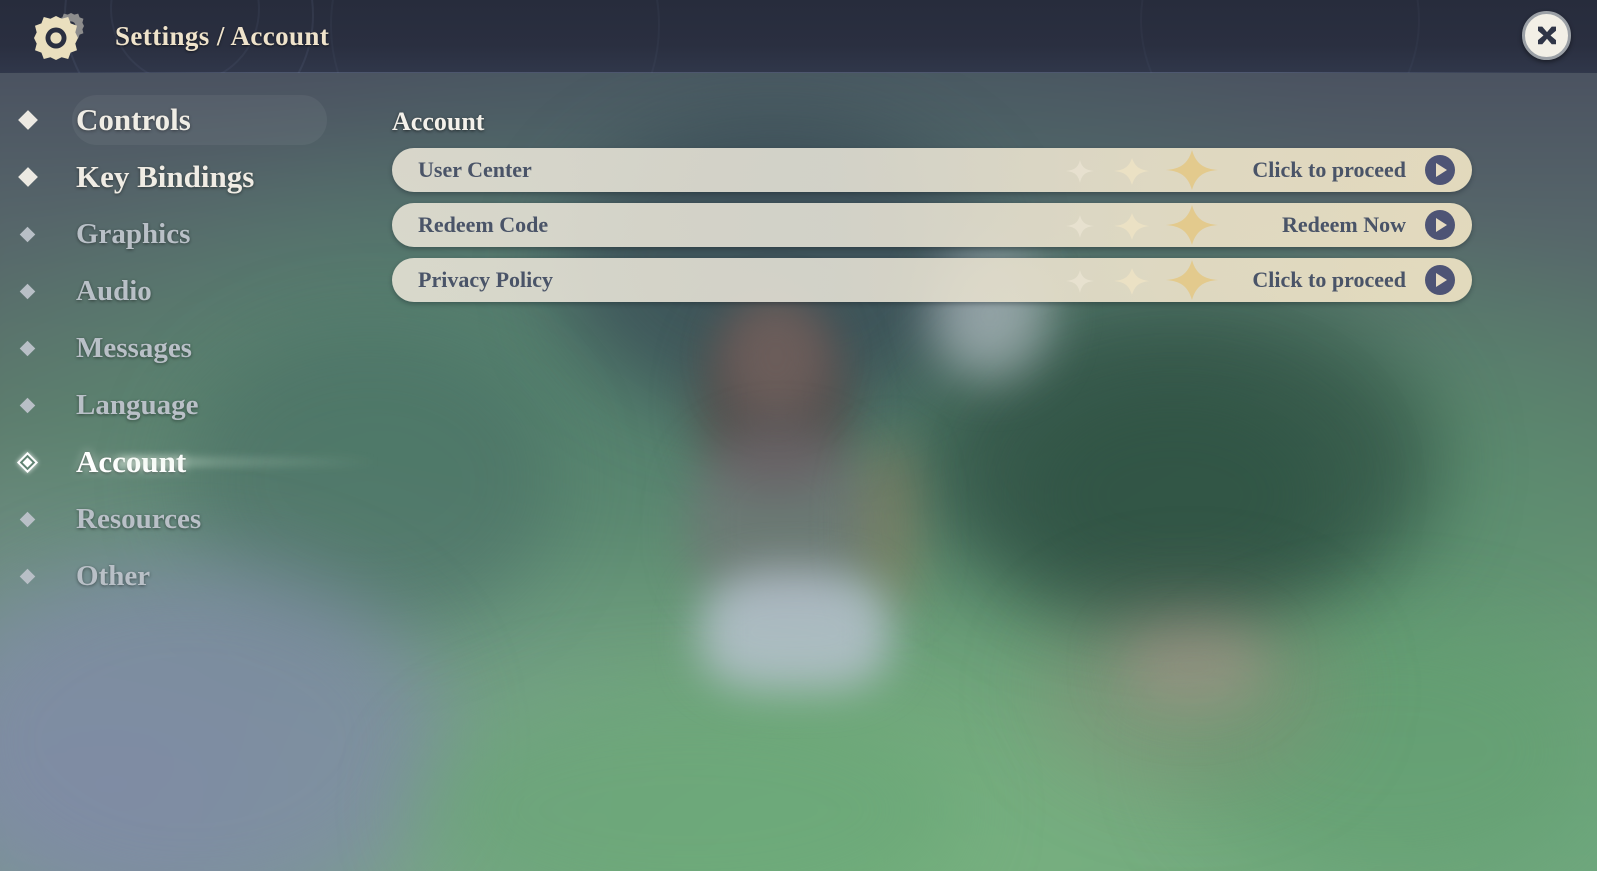  I want to click on close-icon, so click(1546, 35).